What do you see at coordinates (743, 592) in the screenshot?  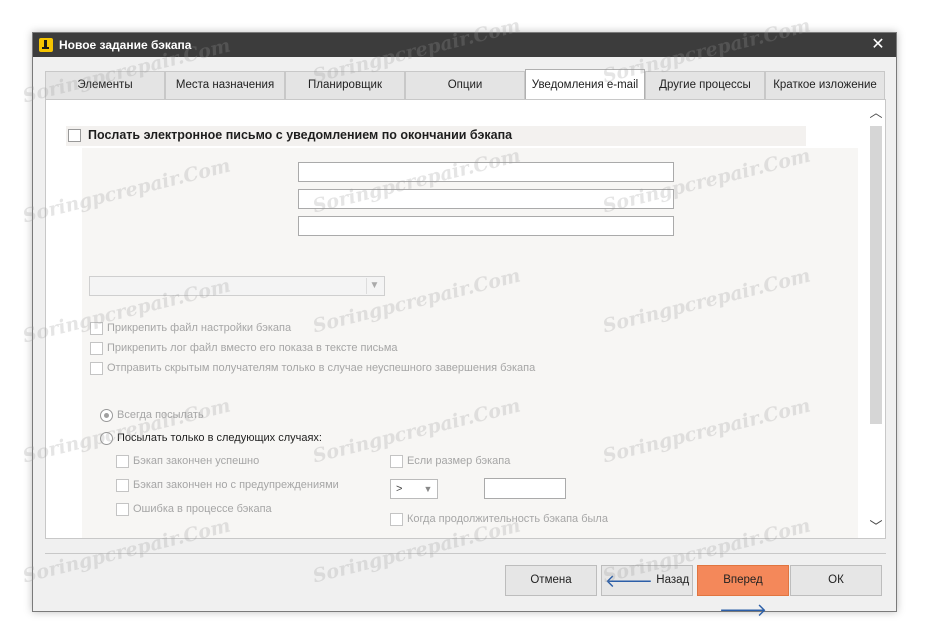 I see `next-button: Вперед 🡒` at bounding box center [743, 592].